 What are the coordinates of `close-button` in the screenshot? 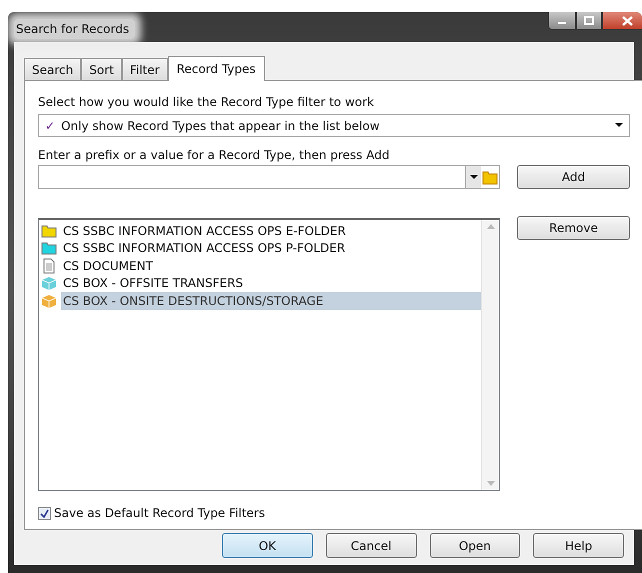 It's located at (622, 21).